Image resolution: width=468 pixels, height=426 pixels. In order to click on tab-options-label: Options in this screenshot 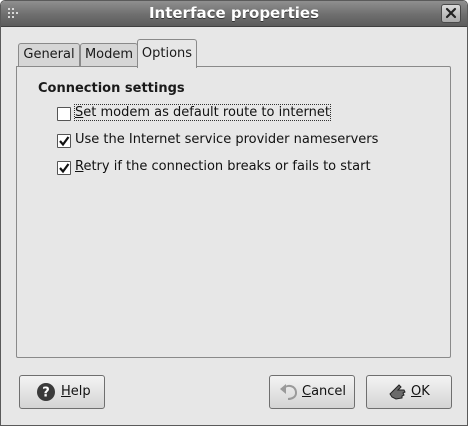, I will do `click(167, 53)`.